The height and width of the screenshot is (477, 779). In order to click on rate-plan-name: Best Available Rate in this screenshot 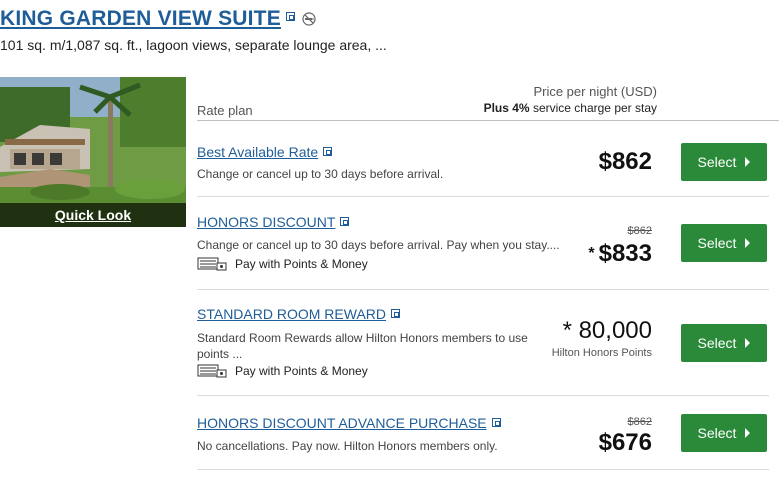, I will do `click(257, 152)`.